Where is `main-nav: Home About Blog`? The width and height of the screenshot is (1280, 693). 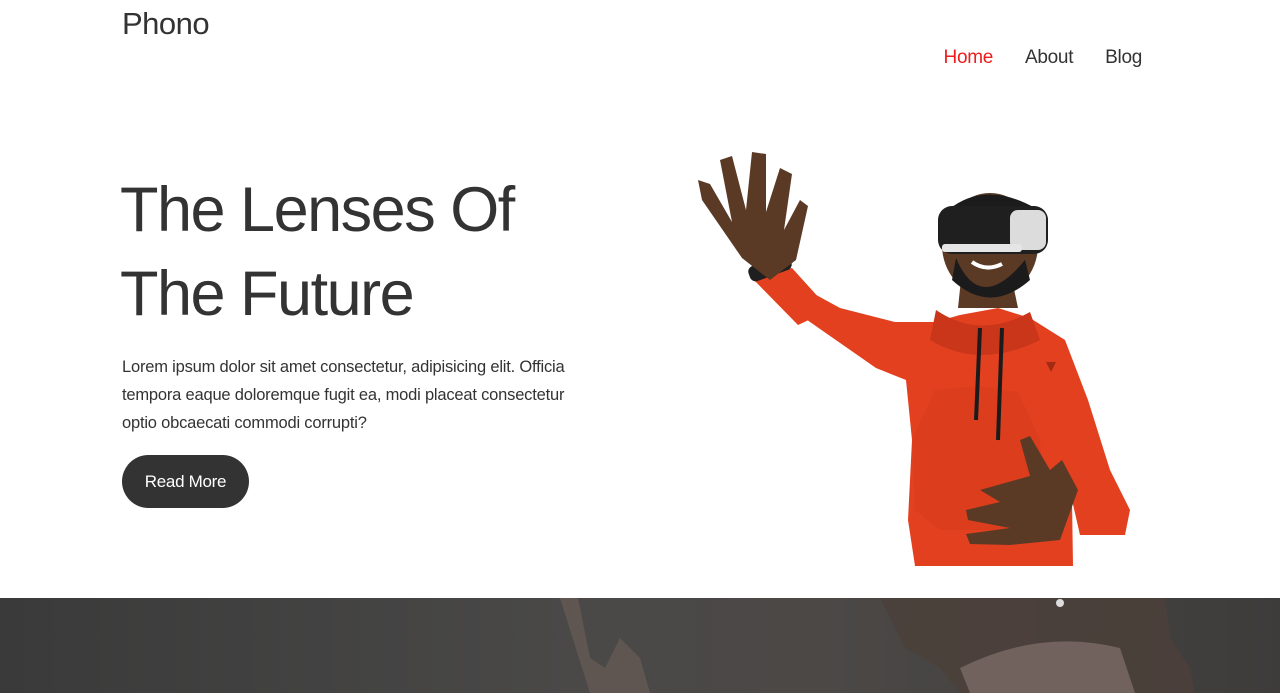
main-nav: Home About Blog is located at coordinates (1043, 58).